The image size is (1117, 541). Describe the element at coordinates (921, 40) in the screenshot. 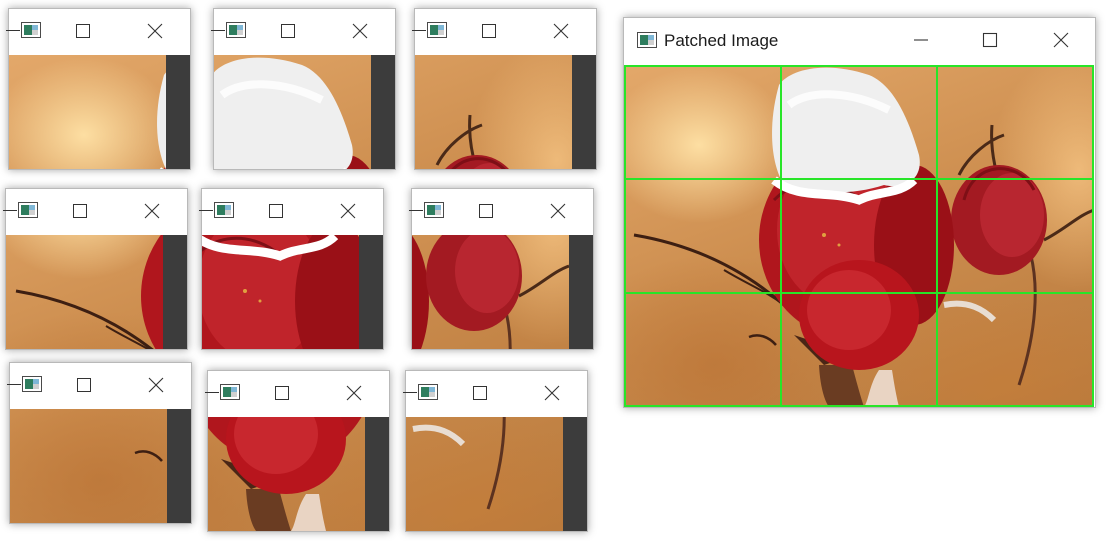

I see `minimize-icon` at that location.